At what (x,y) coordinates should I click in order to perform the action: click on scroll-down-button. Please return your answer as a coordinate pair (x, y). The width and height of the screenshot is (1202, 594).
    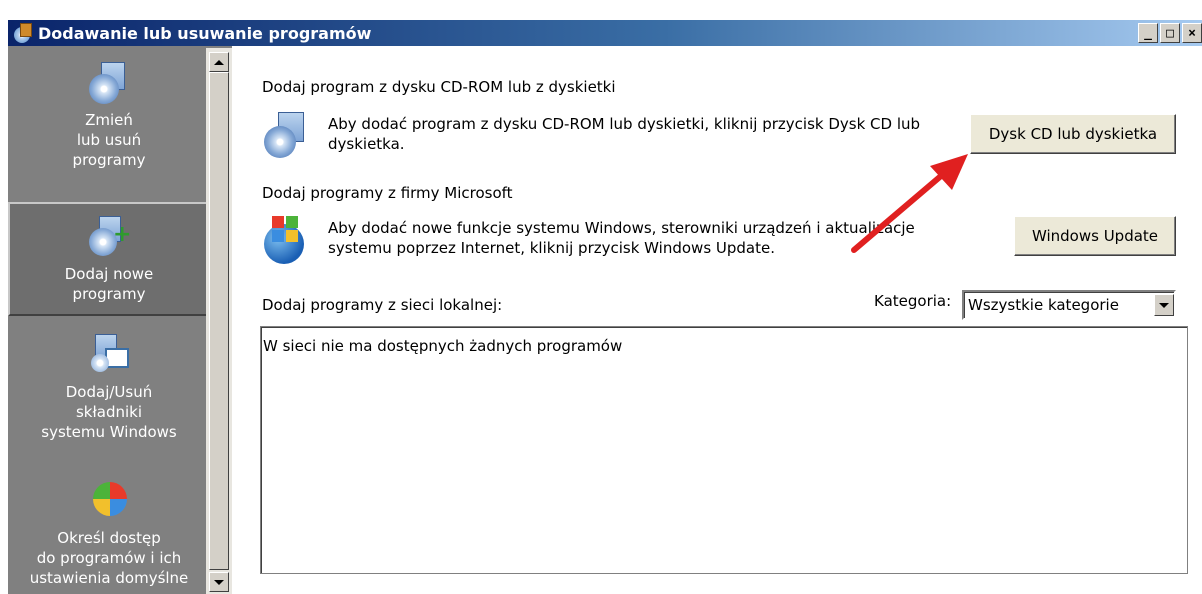
    Looking at the image, I should click on (219, 582).